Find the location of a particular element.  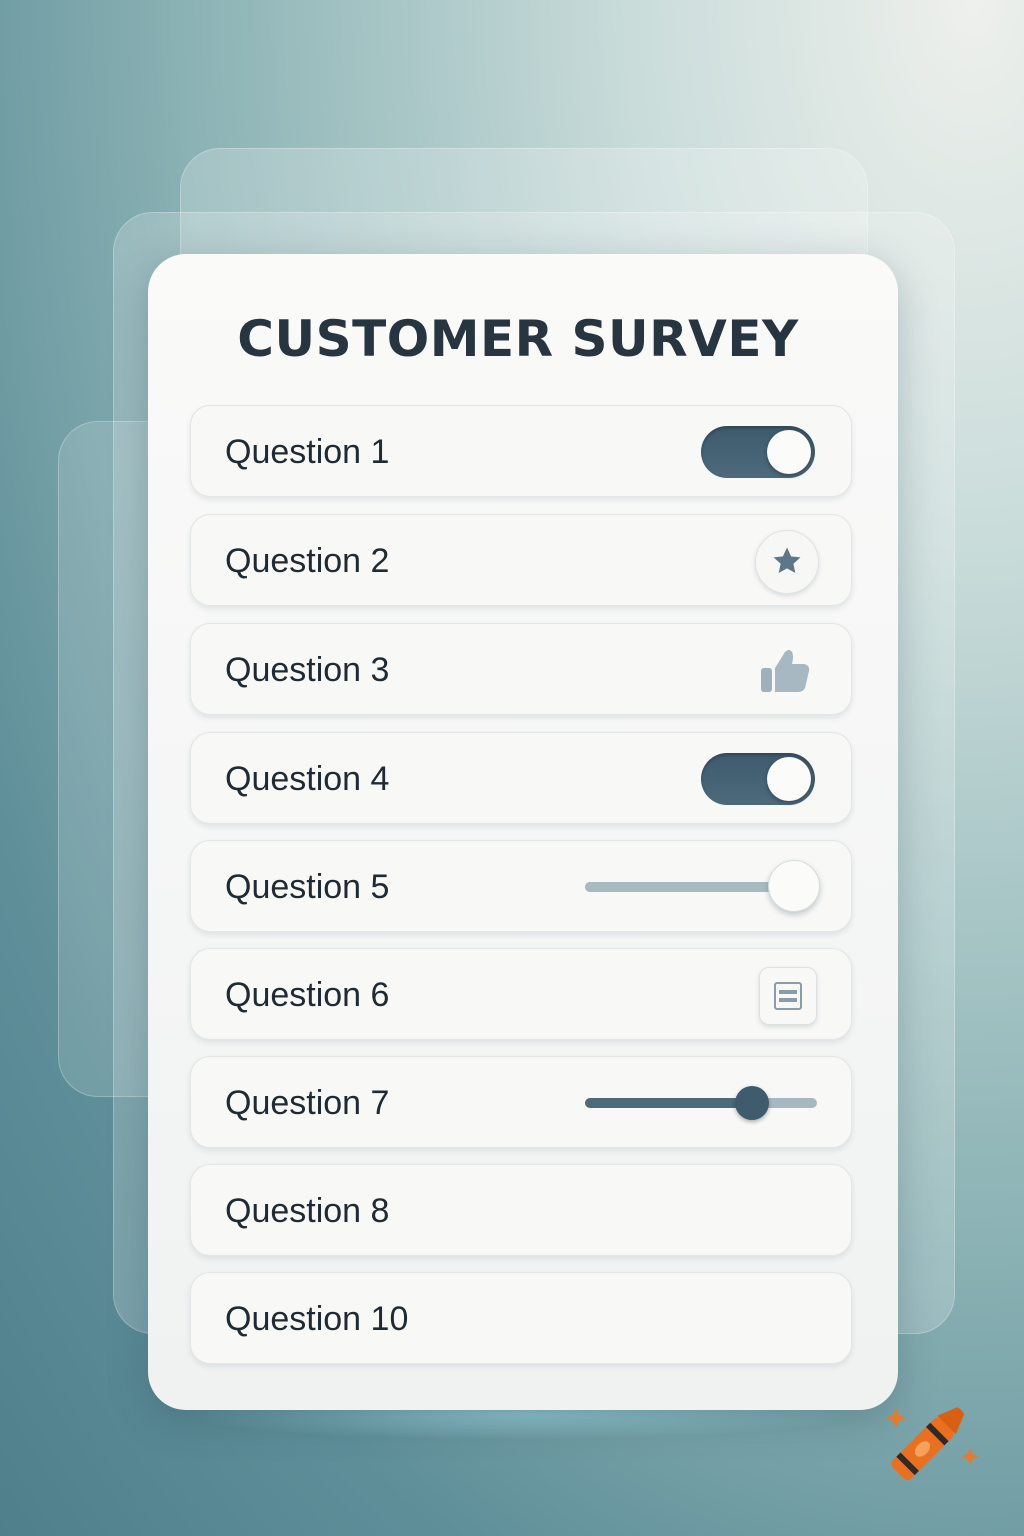

question-5-slider is located at coordinates (702, 886).